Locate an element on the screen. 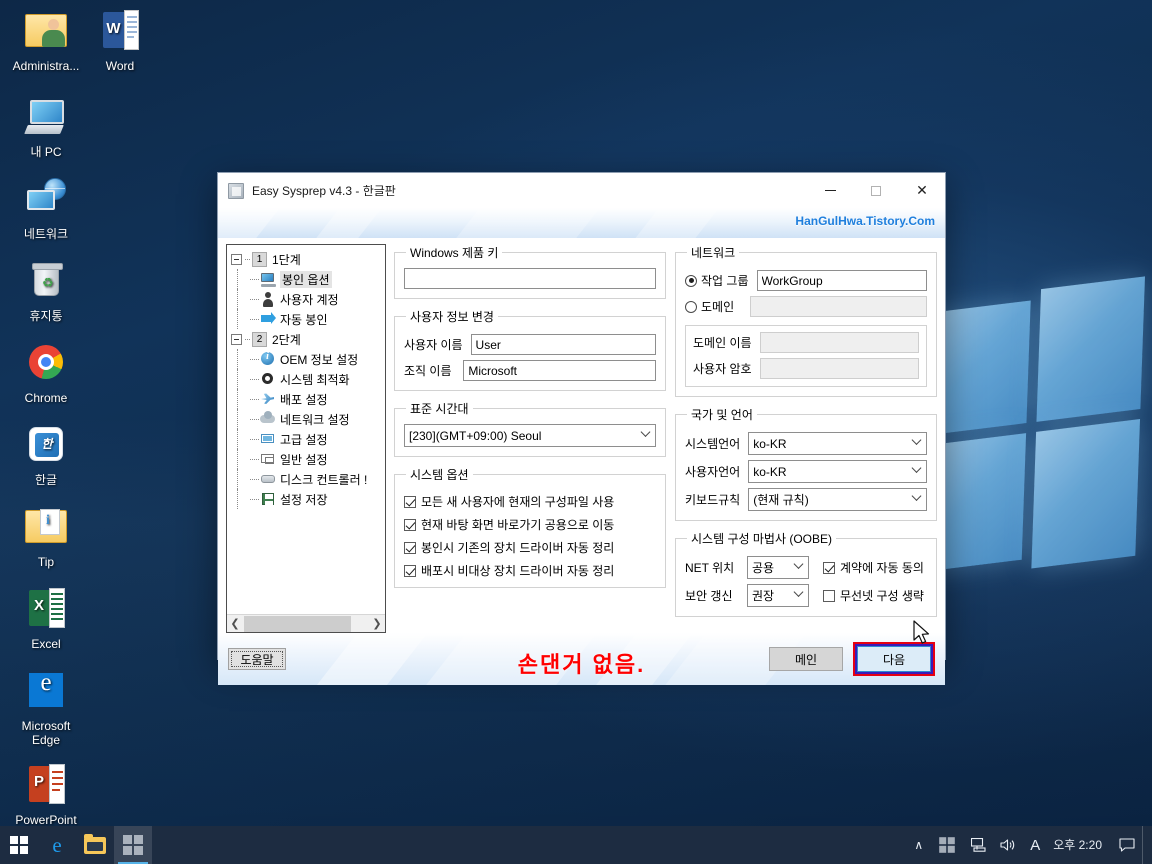 The width and height of the screenshot is (1152, 864). taskbar-clock: 오후 2:20 is located at coordinates (1079, 845).